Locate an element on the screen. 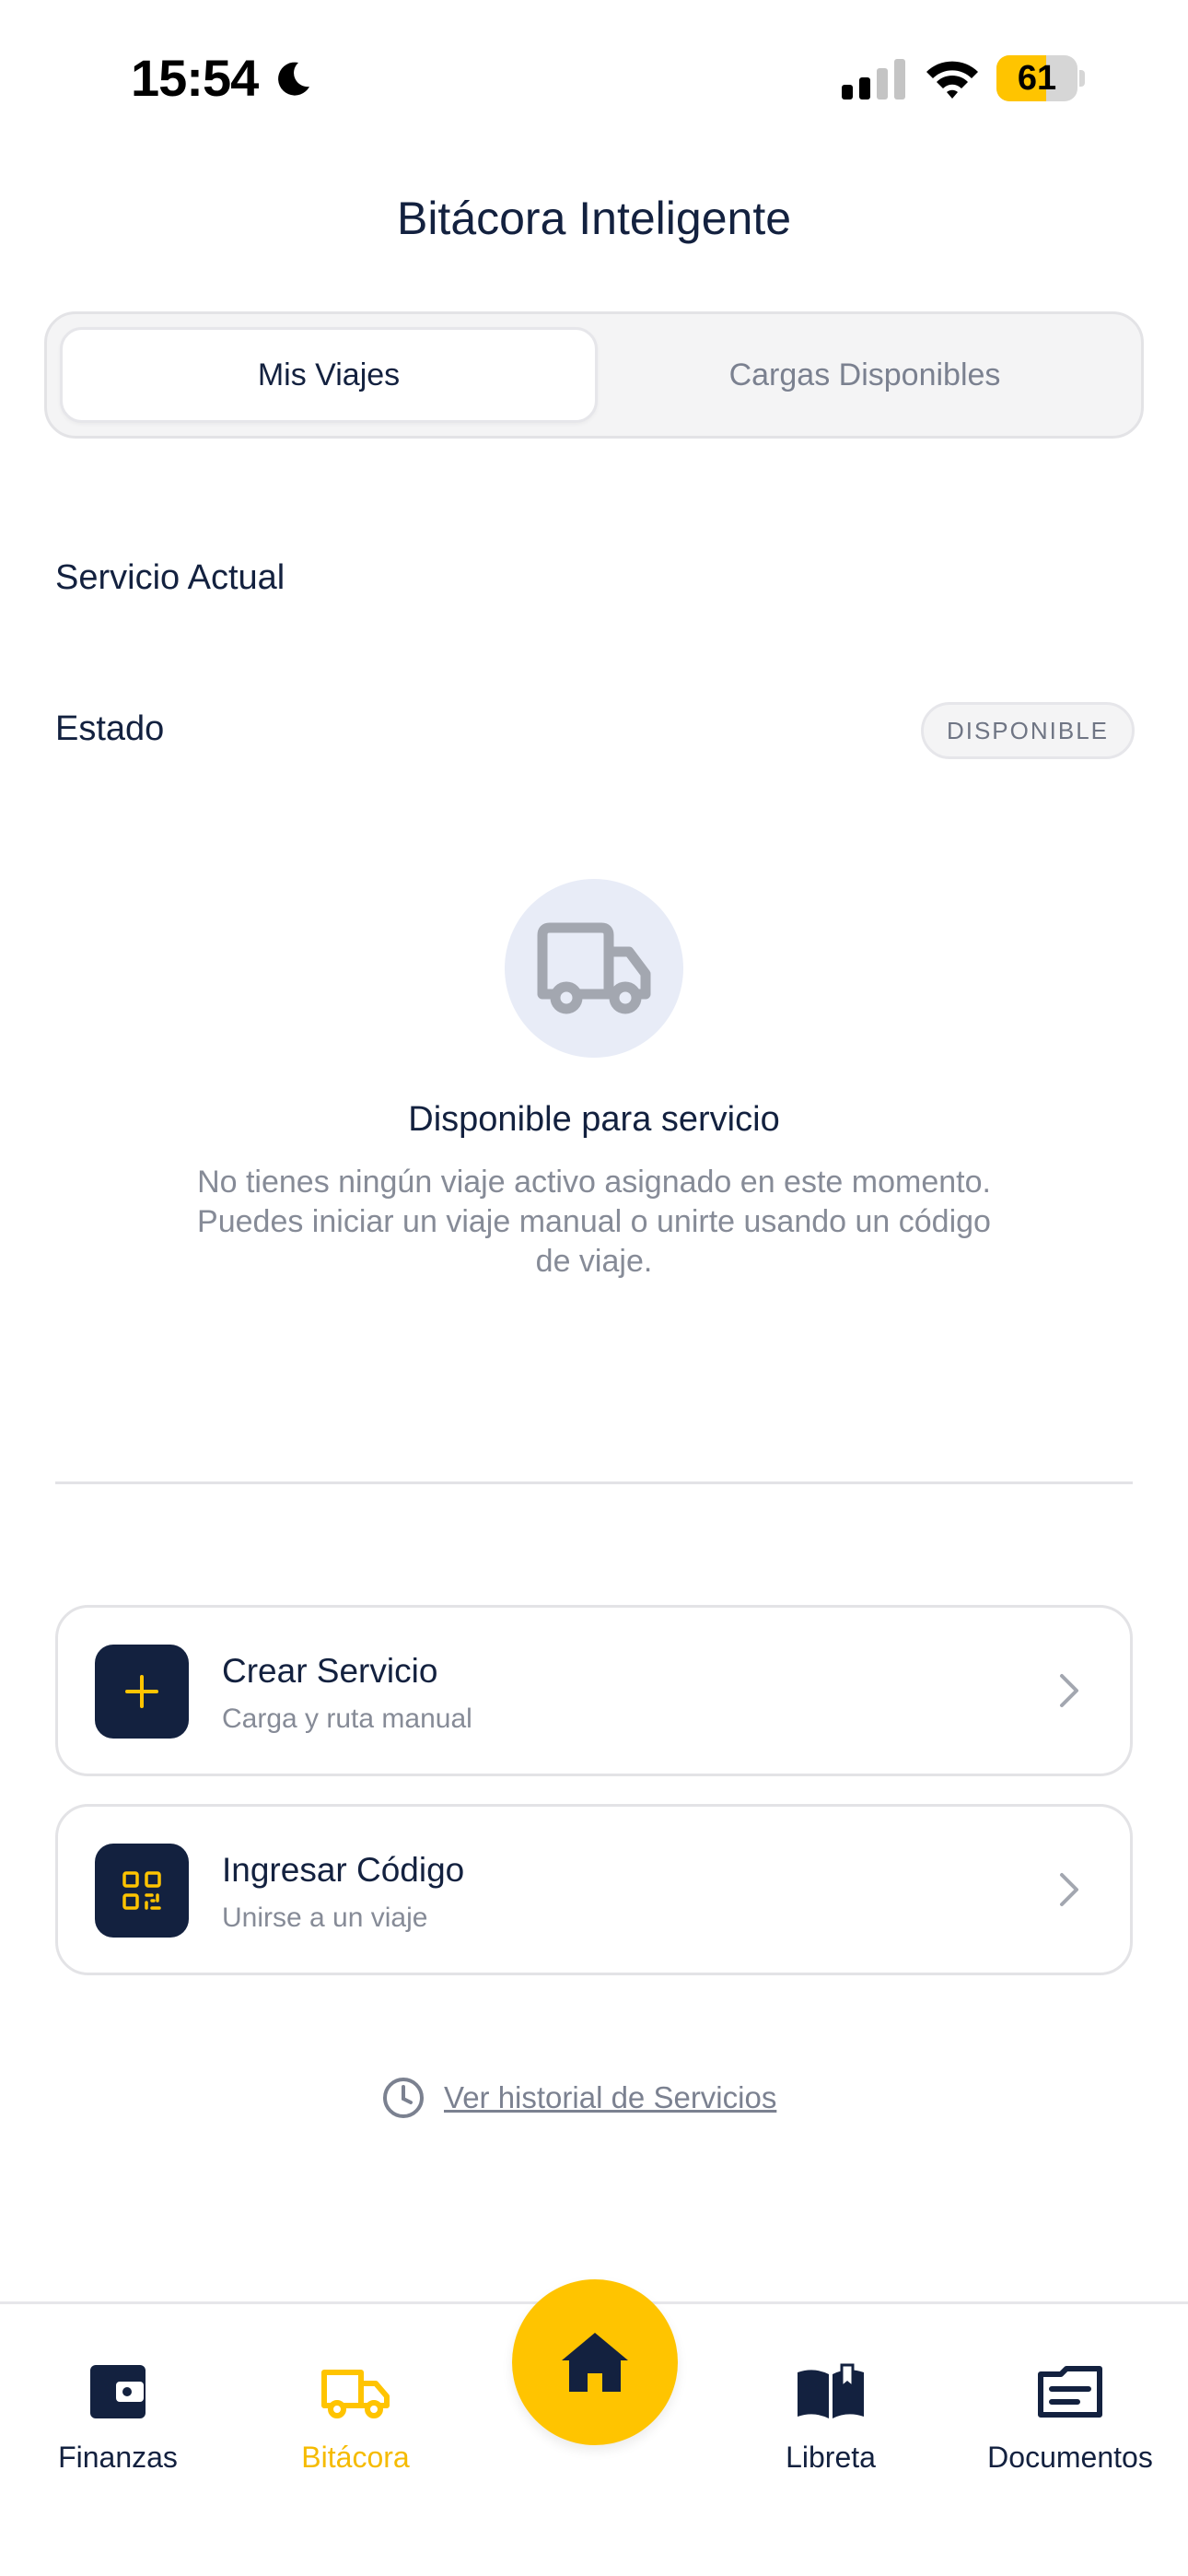  tab-libreta: Libreta is located at coordinates (830, 2417).